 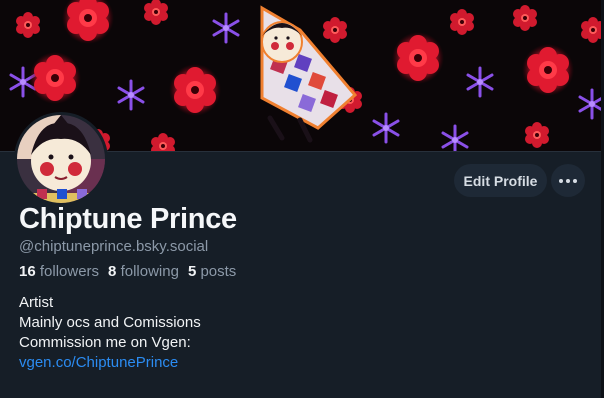 What do you see at coordinates (105, 342) in the screenshot?
I see `bio-line: Commission me on Vgen:` at bounding box center [105, 342].